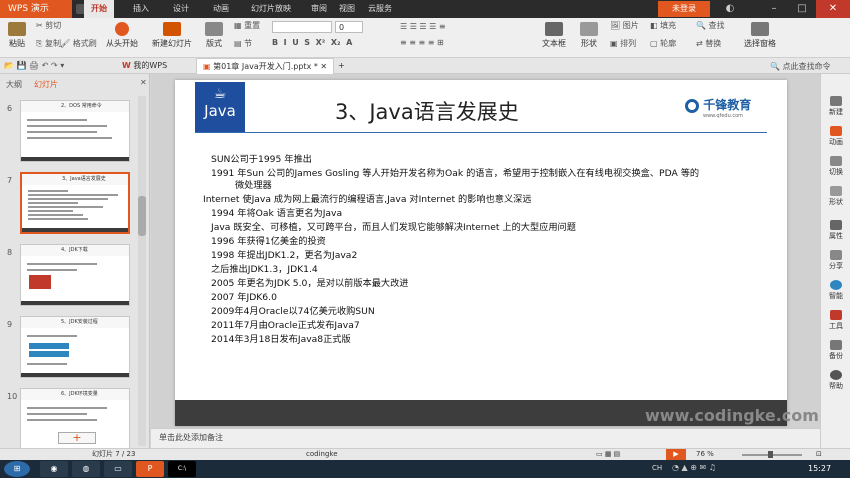 Image resolution: width=850 pixels, height=478 pixels. I want to click on font-size-select: 0, so click(349, 27).